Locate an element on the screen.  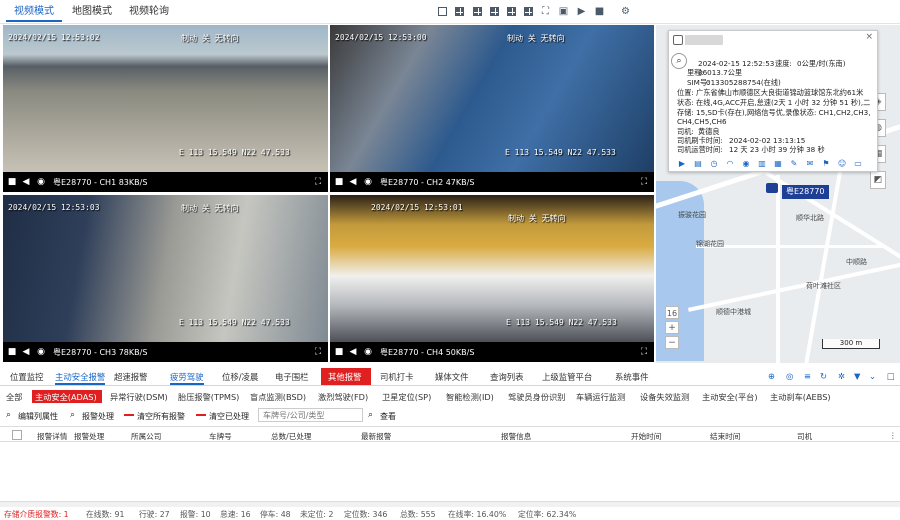
column-header: 开始时间 is located at coordinates (646, 436).